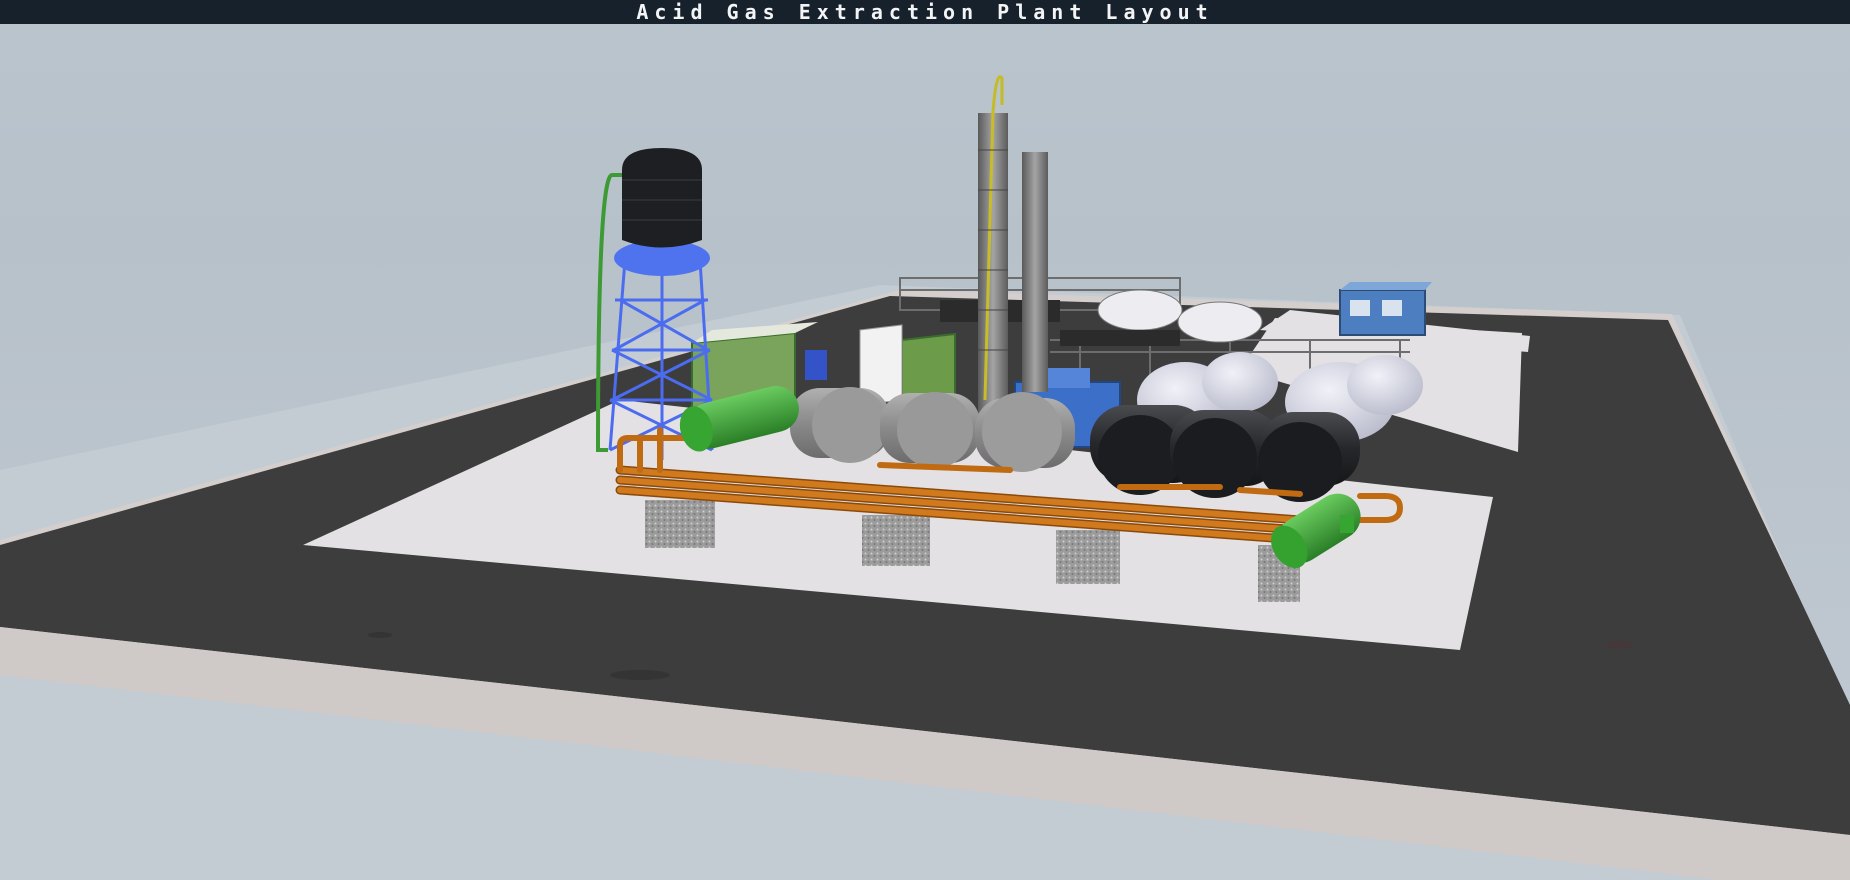 The height and width of the screenshot is (880, 1850). Describe the element at coordinates (1385, 309) in the screenshot. I see `blue-control-building` at that location.